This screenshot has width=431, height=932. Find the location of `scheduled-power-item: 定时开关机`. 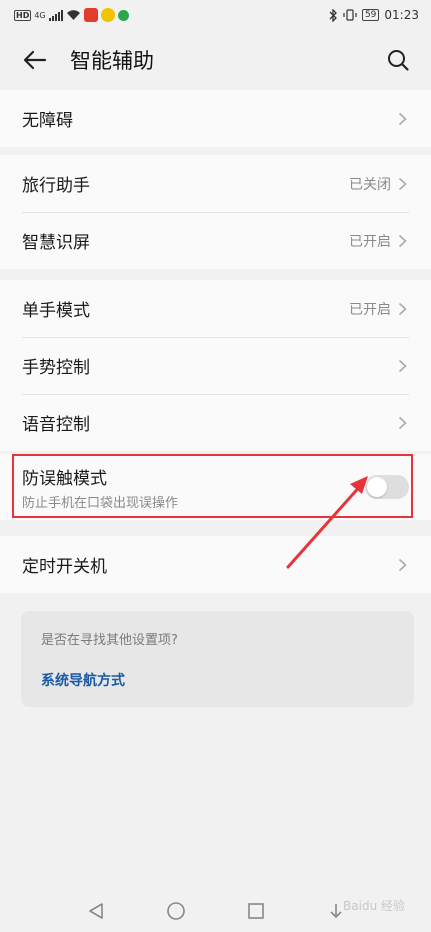

scheduled-power-item: 定时开关机 is located at coordinates (215, 564).